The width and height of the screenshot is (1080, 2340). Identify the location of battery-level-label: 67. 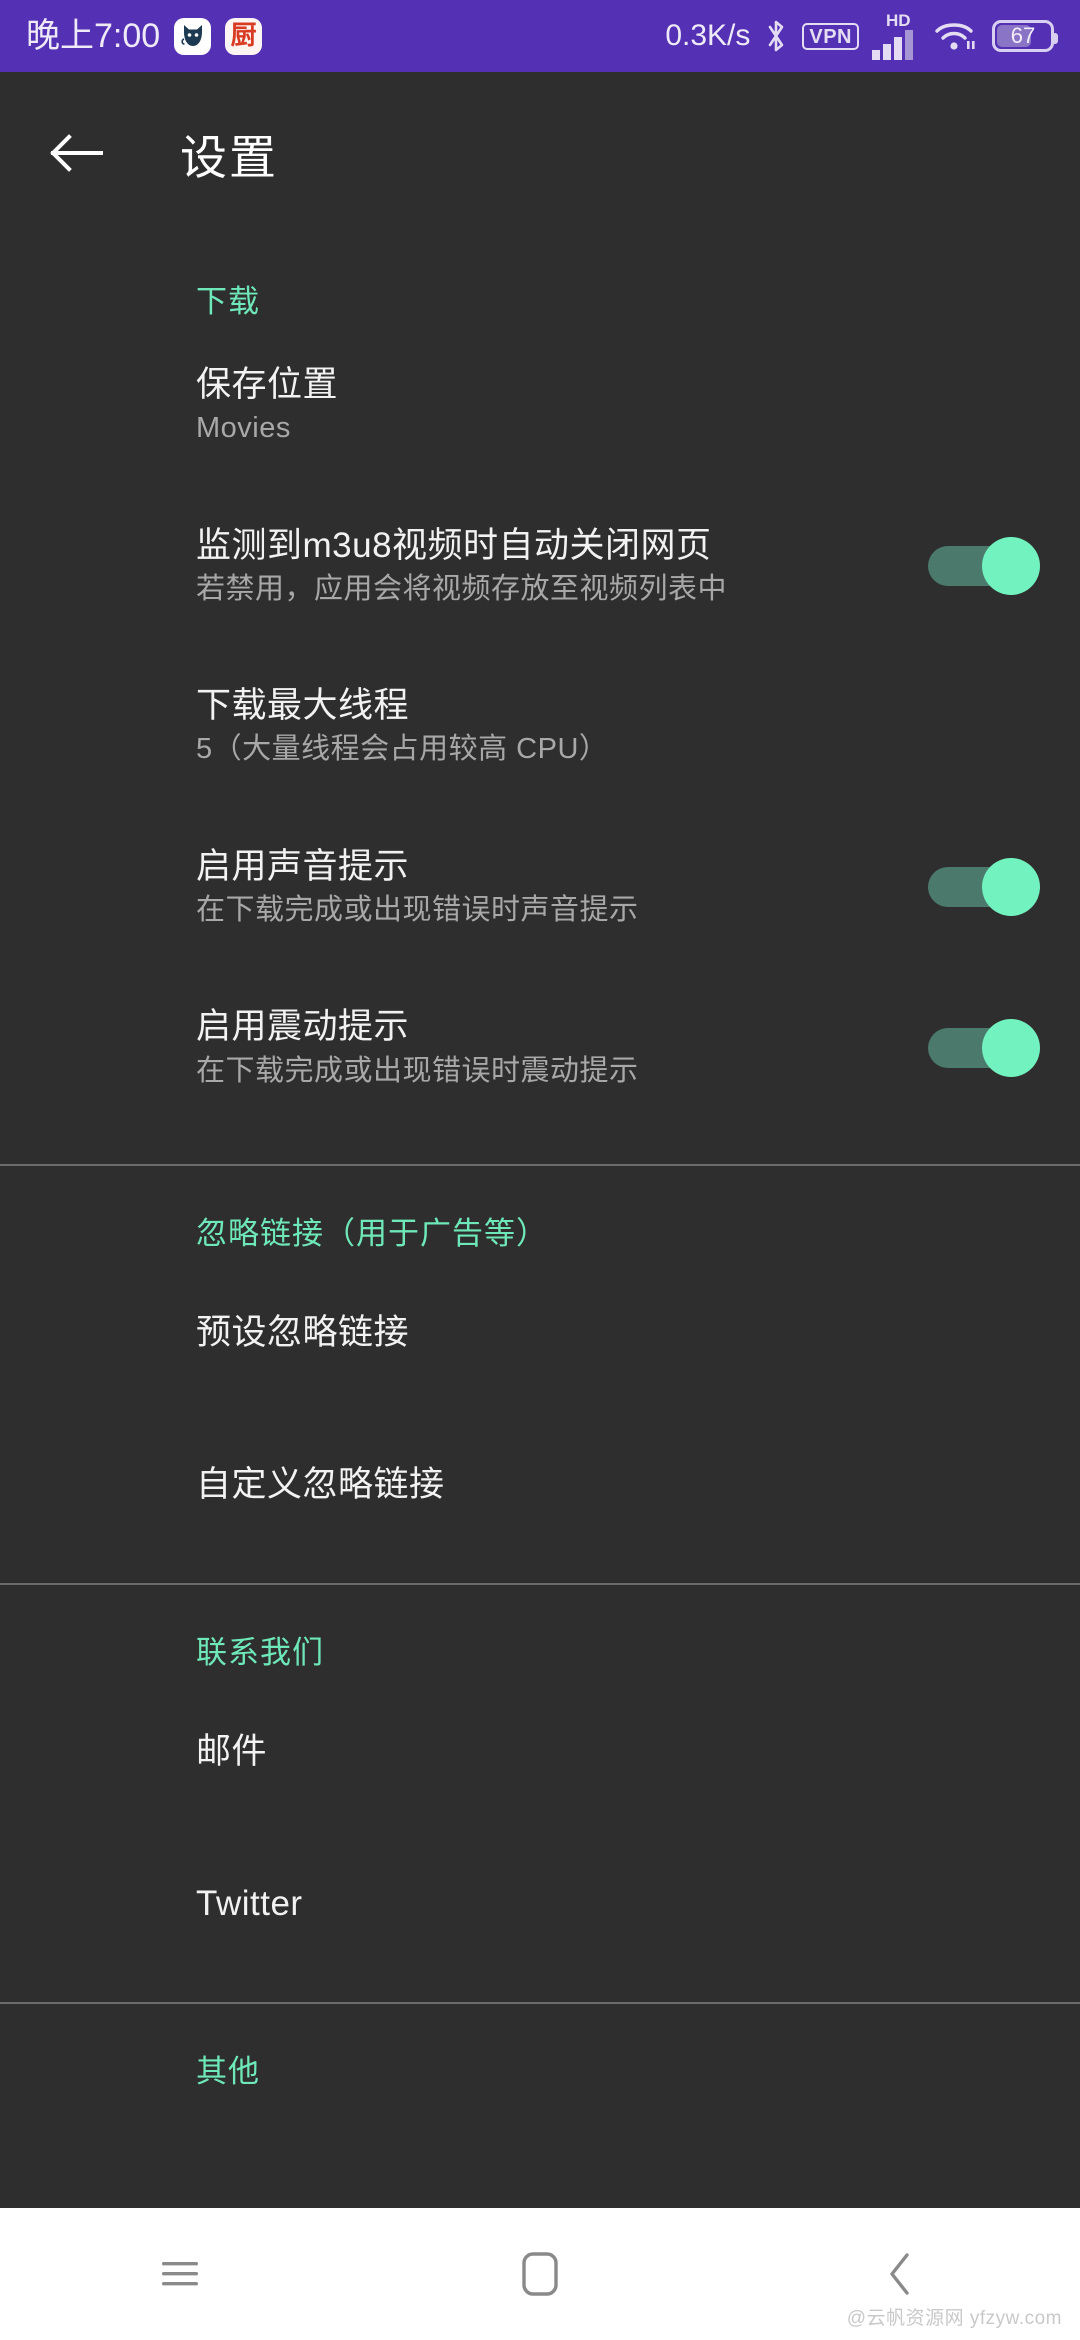
(1023, 35).